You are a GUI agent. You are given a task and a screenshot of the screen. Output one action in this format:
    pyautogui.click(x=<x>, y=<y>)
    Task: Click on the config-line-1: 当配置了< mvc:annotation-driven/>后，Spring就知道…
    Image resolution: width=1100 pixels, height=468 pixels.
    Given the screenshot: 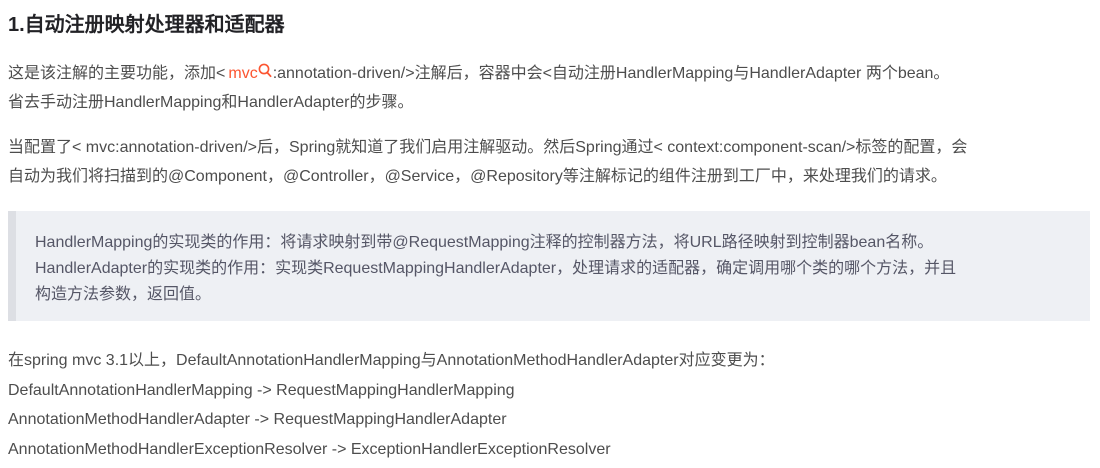 What is the action you would take?
    pyautogui.click(x=488, y=147)
    